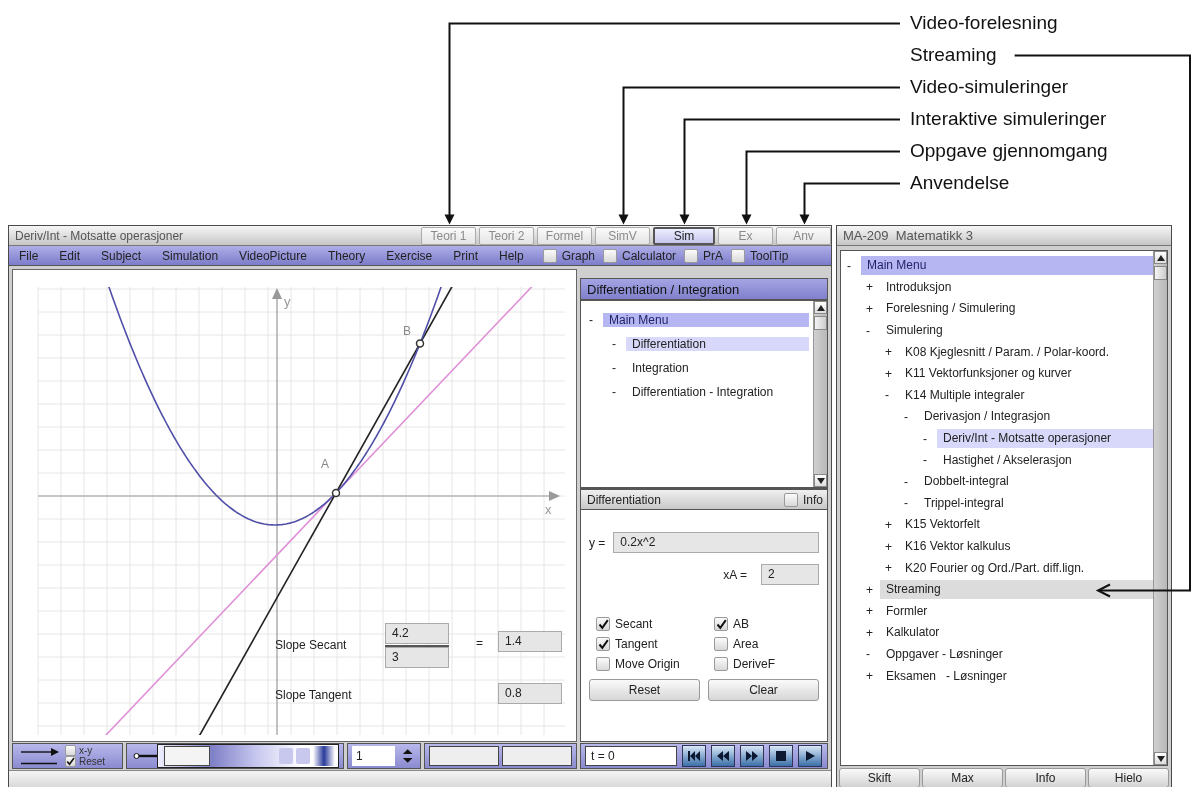  Describe the element at coordinates (121, 255) in the screenshot. I see `menu-item: Subject` at that location.